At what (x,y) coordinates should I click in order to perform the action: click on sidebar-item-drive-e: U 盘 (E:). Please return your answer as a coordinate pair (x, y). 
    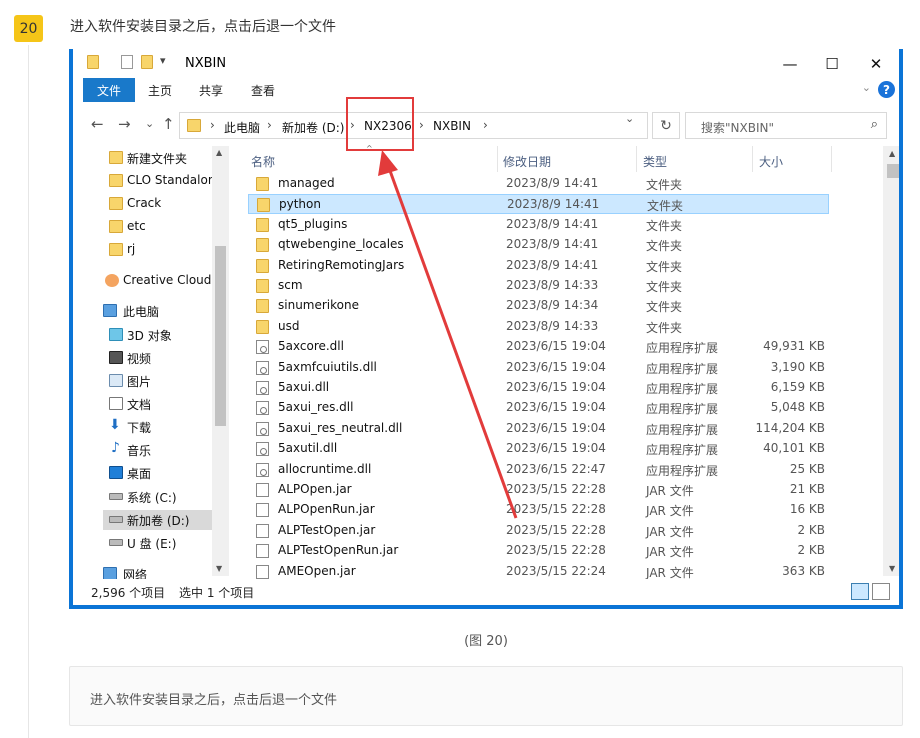
    Looking at the image, I should click on (158, 543).